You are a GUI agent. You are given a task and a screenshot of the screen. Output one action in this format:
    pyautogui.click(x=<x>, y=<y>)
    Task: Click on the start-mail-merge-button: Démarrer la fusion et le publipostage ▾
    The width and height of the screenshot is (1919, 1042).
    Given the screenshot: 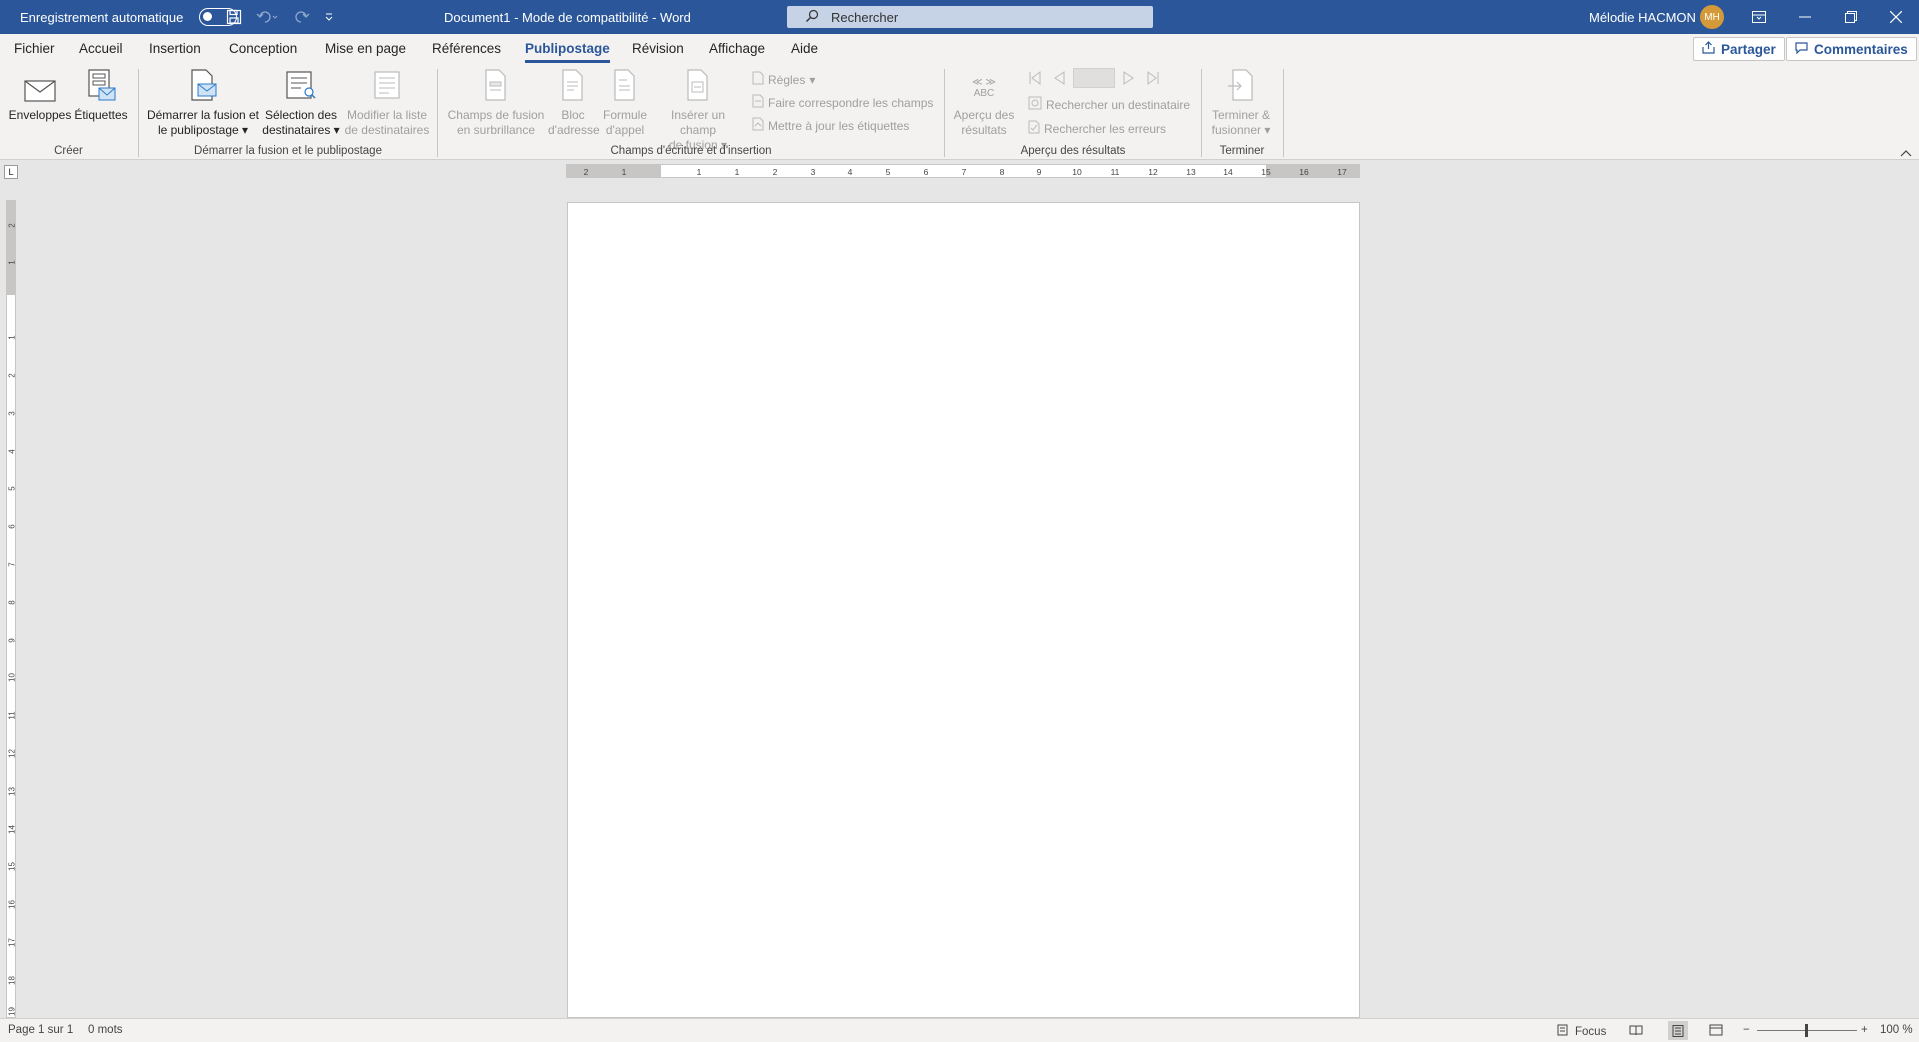 What is the action you would take?
    pyautogui.click(x=203, y=103)
    